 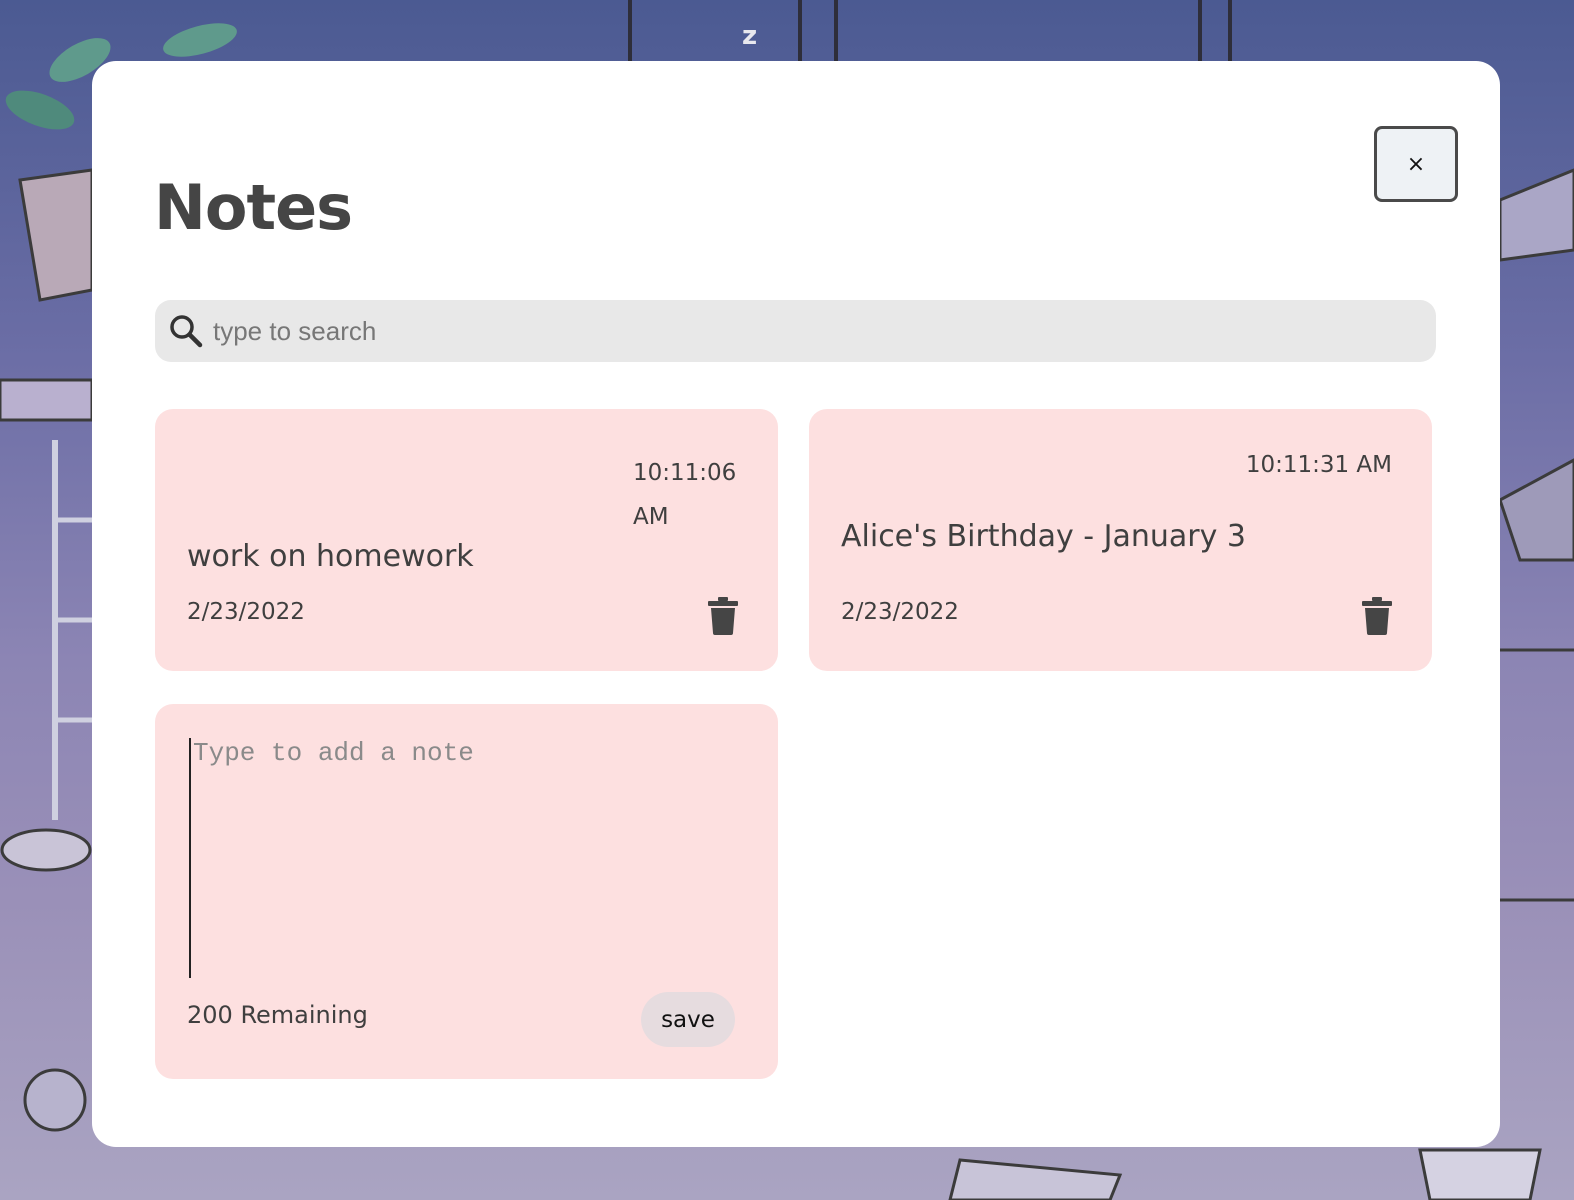 What do you see at coordinates (330, 556) in the screenshot?
I see `note-text: work on homework` at bounding box center [330, 556].